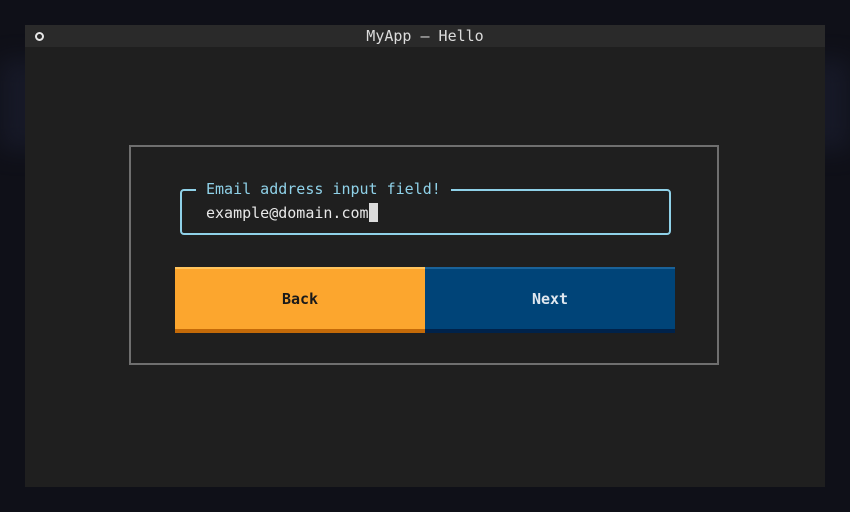 This screenshot has width=850, height=512. I want to click on email-field-value: example@domain.com, so click(287, 213).